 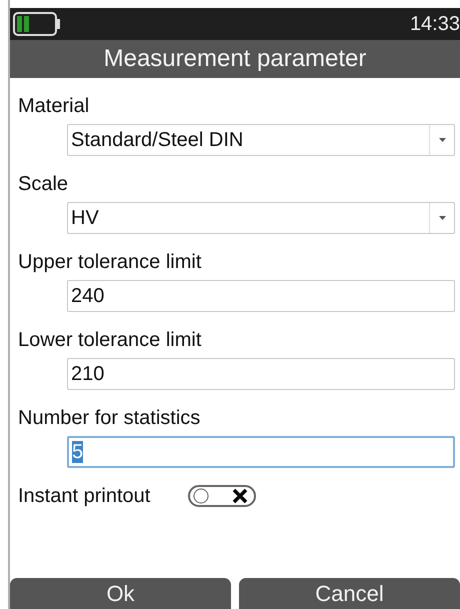 I want to click on dropdown: Standard/Steel DIN, so click(x=261, y=140).